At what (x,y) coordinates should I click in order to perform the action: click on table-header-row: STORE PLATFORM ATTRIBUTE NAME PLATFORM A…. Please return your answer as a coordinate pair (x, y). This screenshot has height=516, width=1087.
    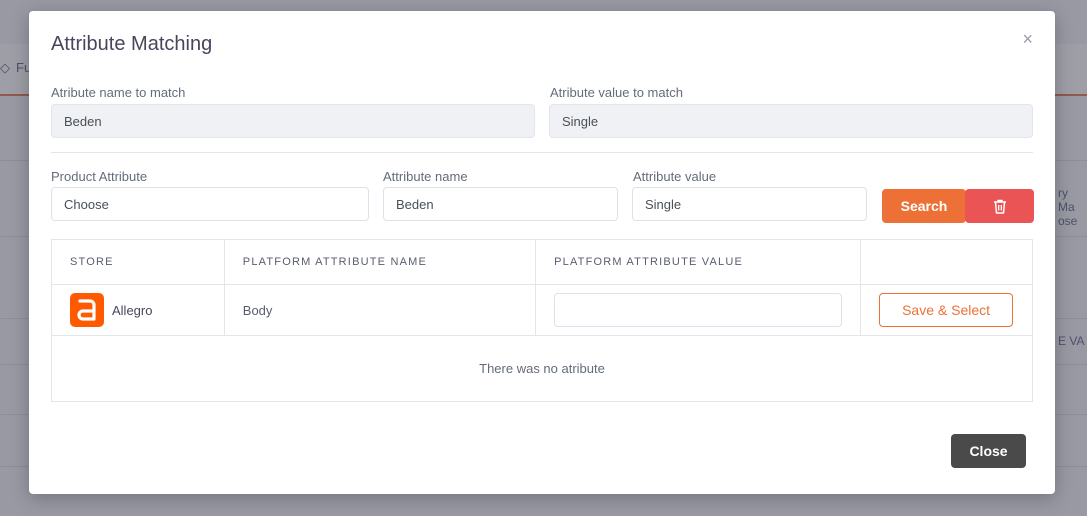
    Looking at the image, I should click on (542, 262).